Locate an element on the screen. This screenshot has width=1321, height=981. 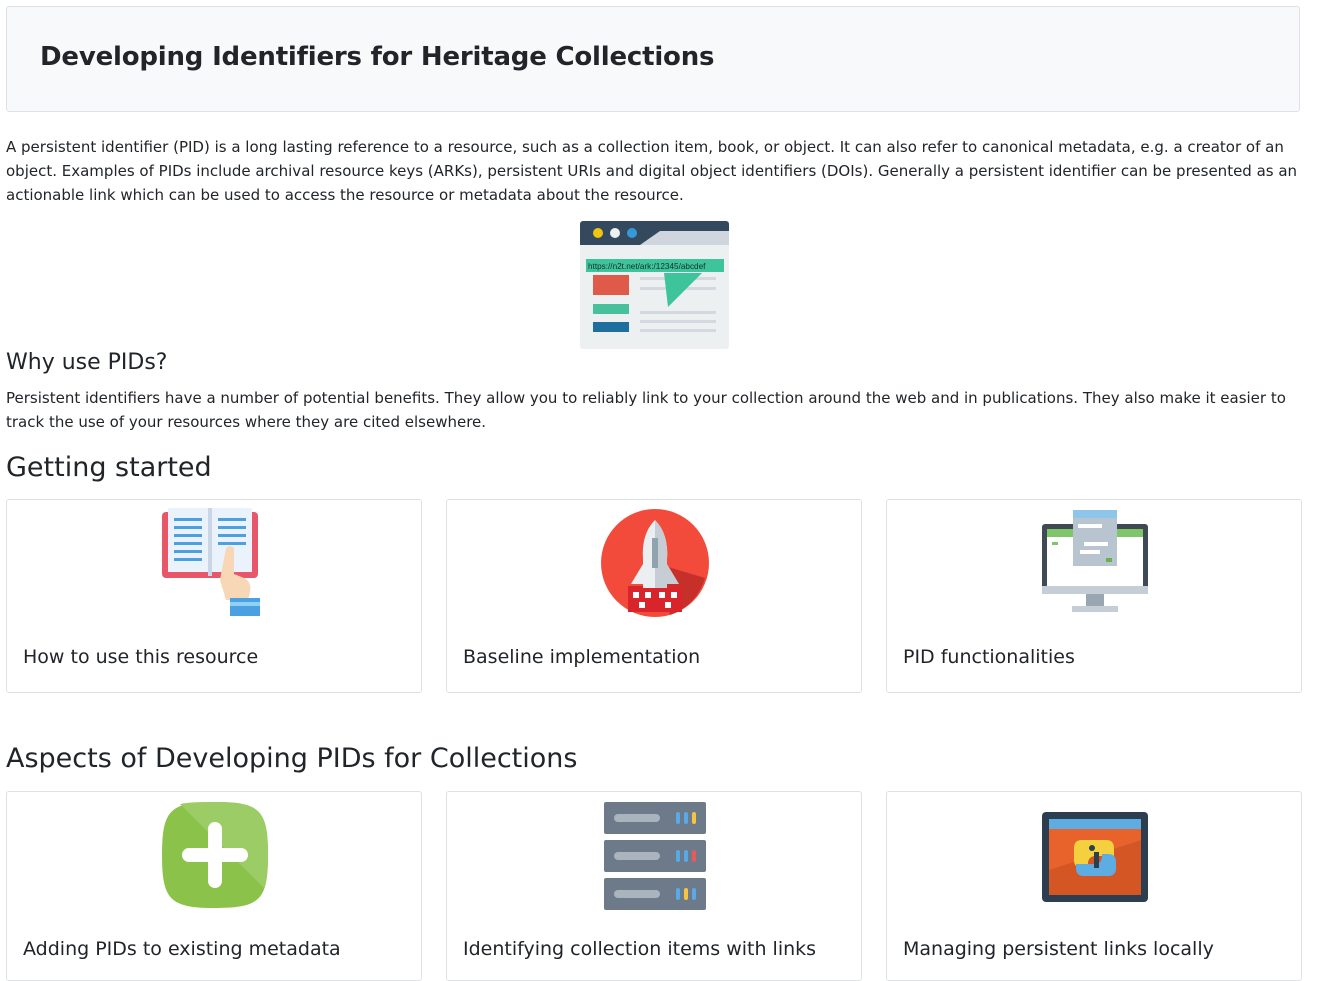
card-pid-functionalities: PID functionalities is located at coordinates (1094, 596).